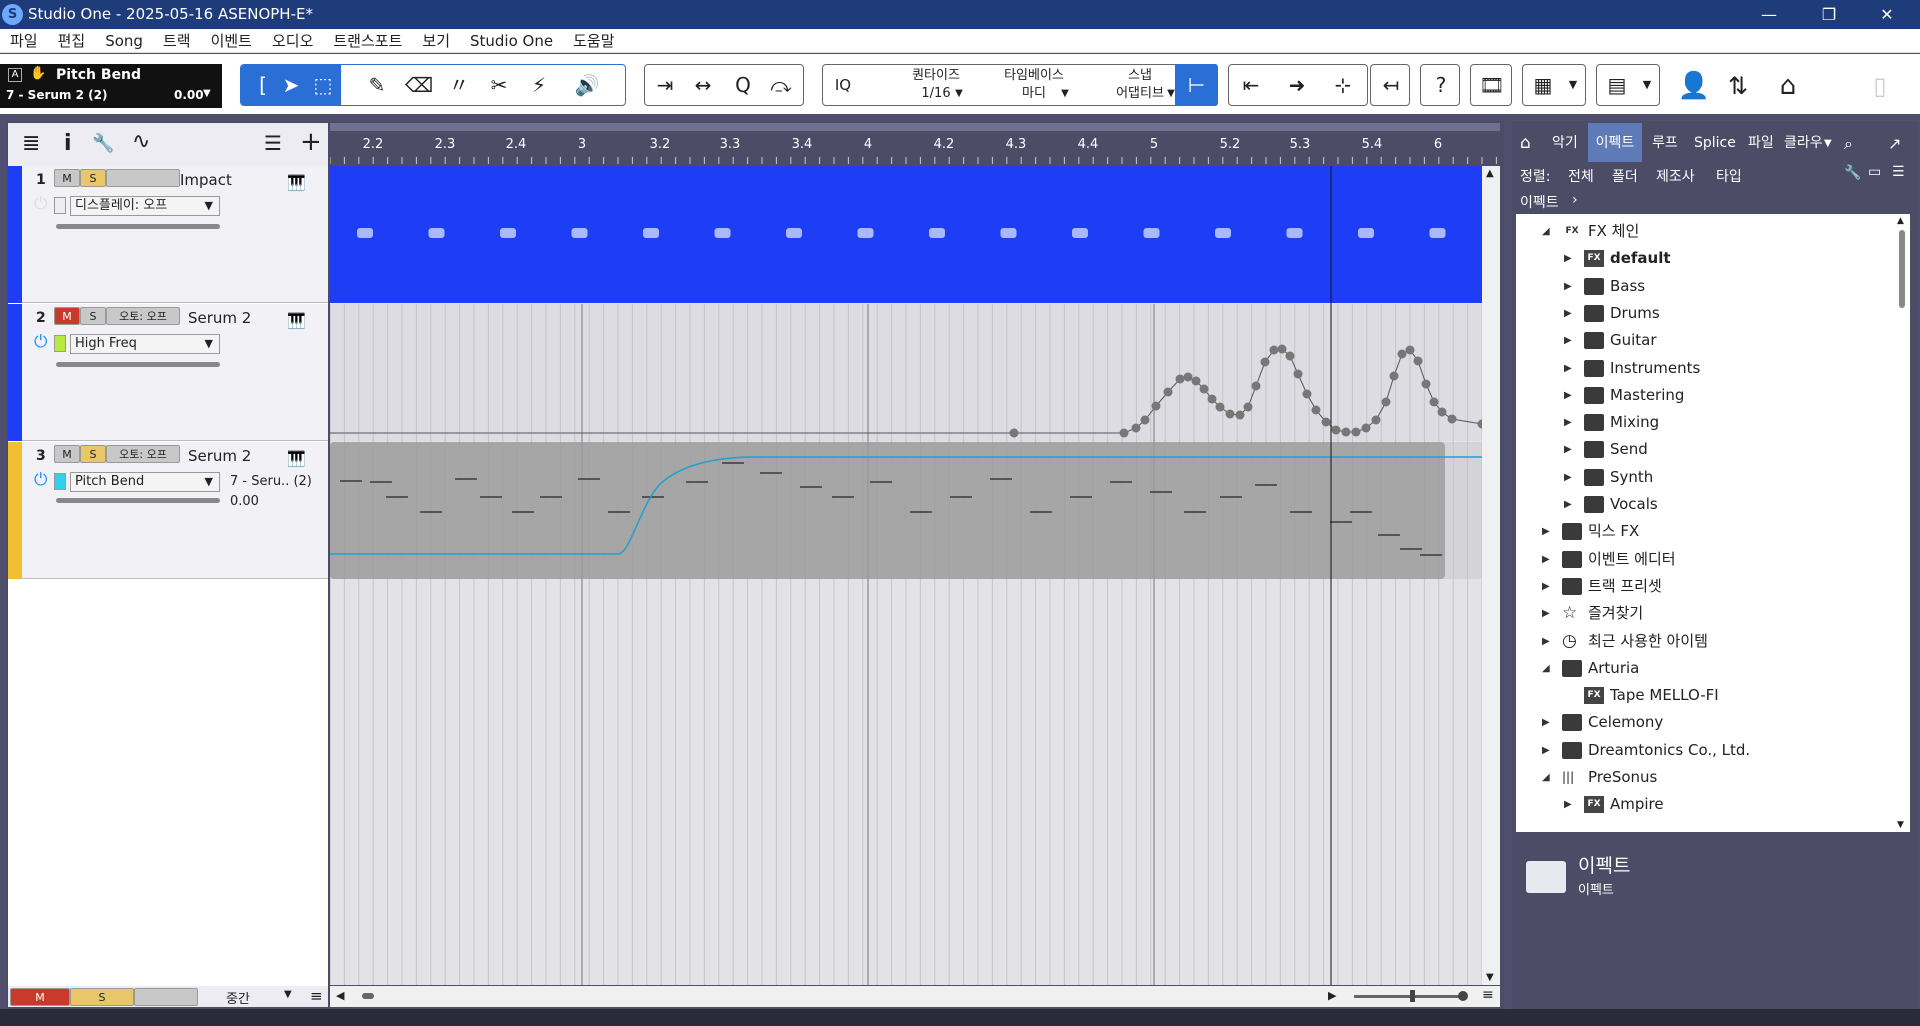  I want to click on snap-toggle-icon: ⊢, so click(1196, 85).